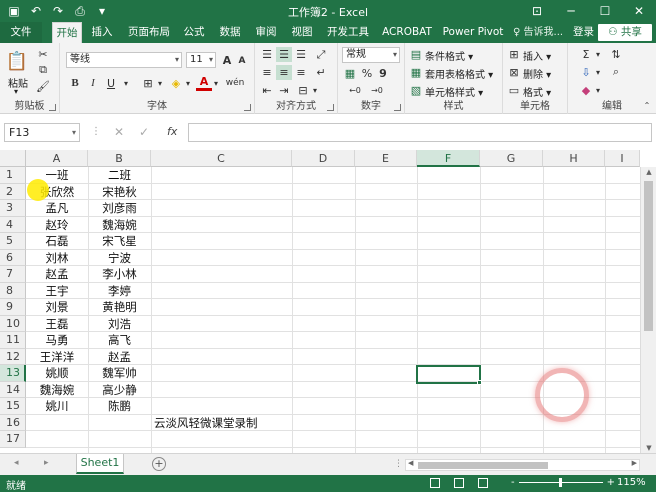 This screenshot has height=492, width=656. What do you see at coordinates (315, 90) in the screenshot?
I see `merge-dropdown-icon: ▾` at bounding box center [315, 90].